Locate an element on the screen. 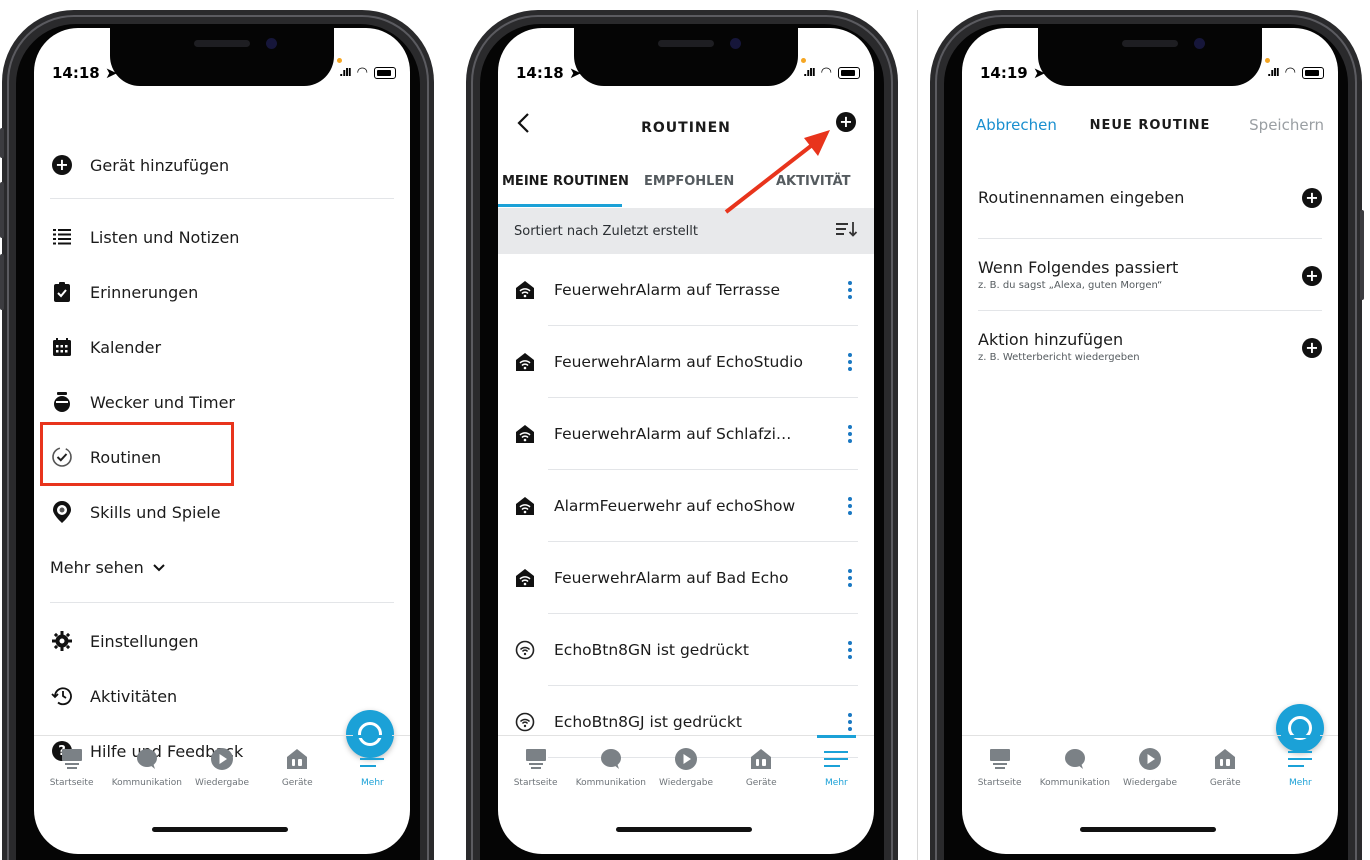 This screenshot has width=1370, height=860. tab-label: Mehr is located at coordinates (372, 783).